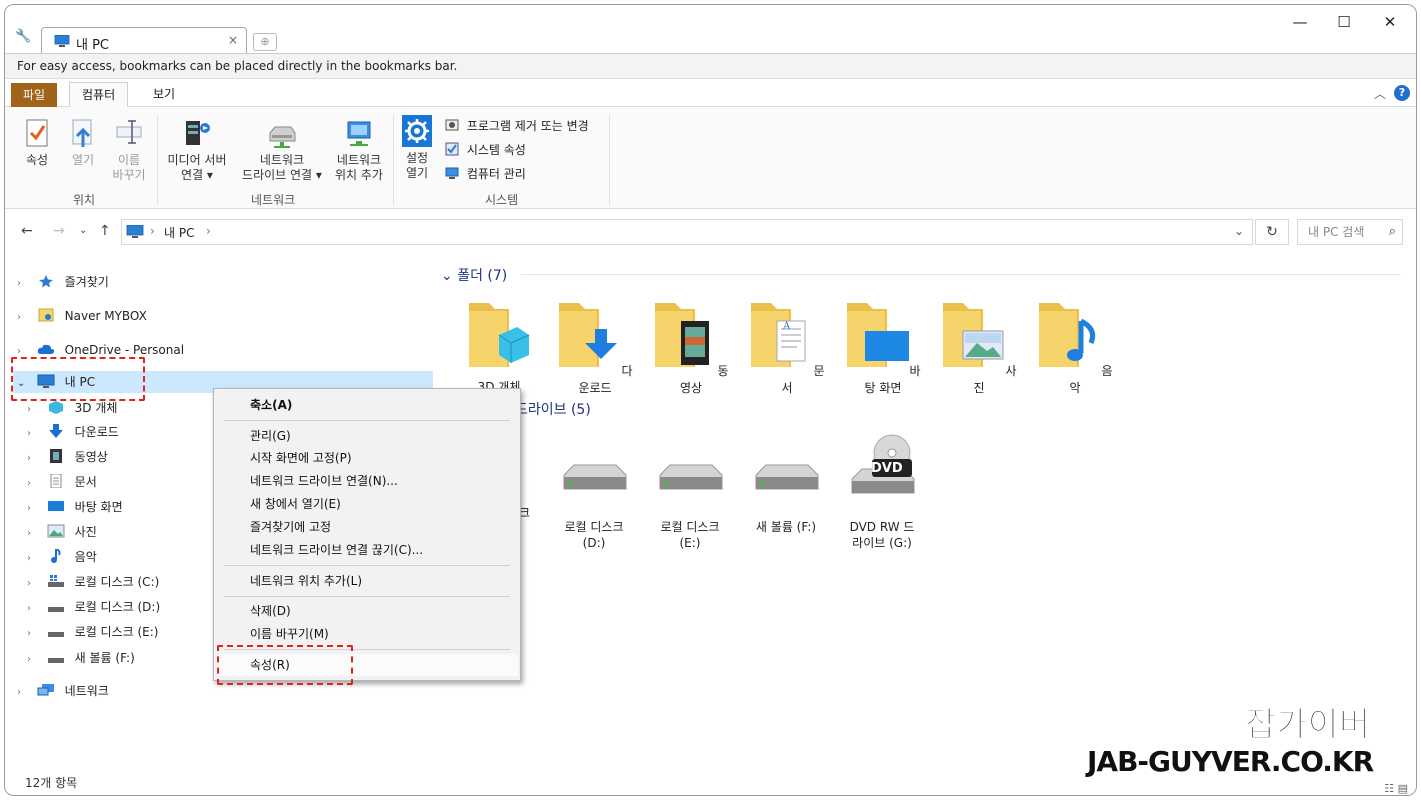 The image size is (1421, 800). What do you see at coordinates (27, 231) in the screenshot?
I see `back-arrow-icon: ←` at bounding box center [27, 231].